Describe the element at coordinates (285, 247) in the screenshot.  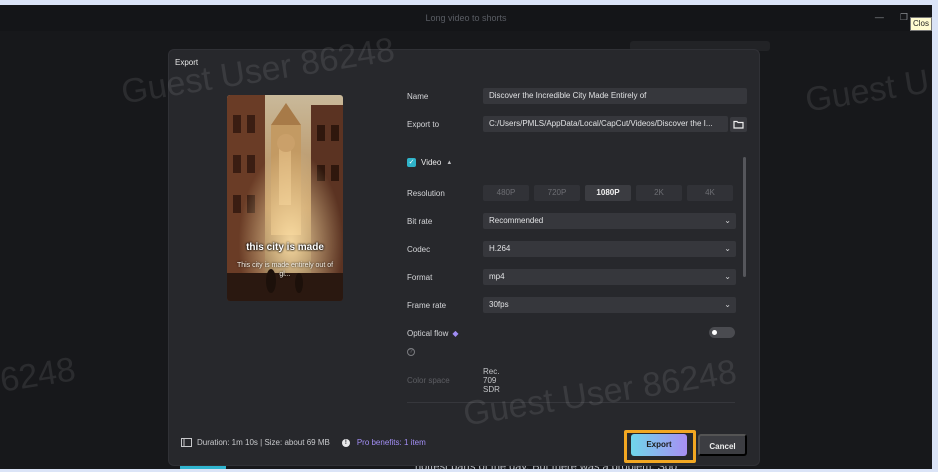
I see `preview-caption-title: this city is made` at that location.